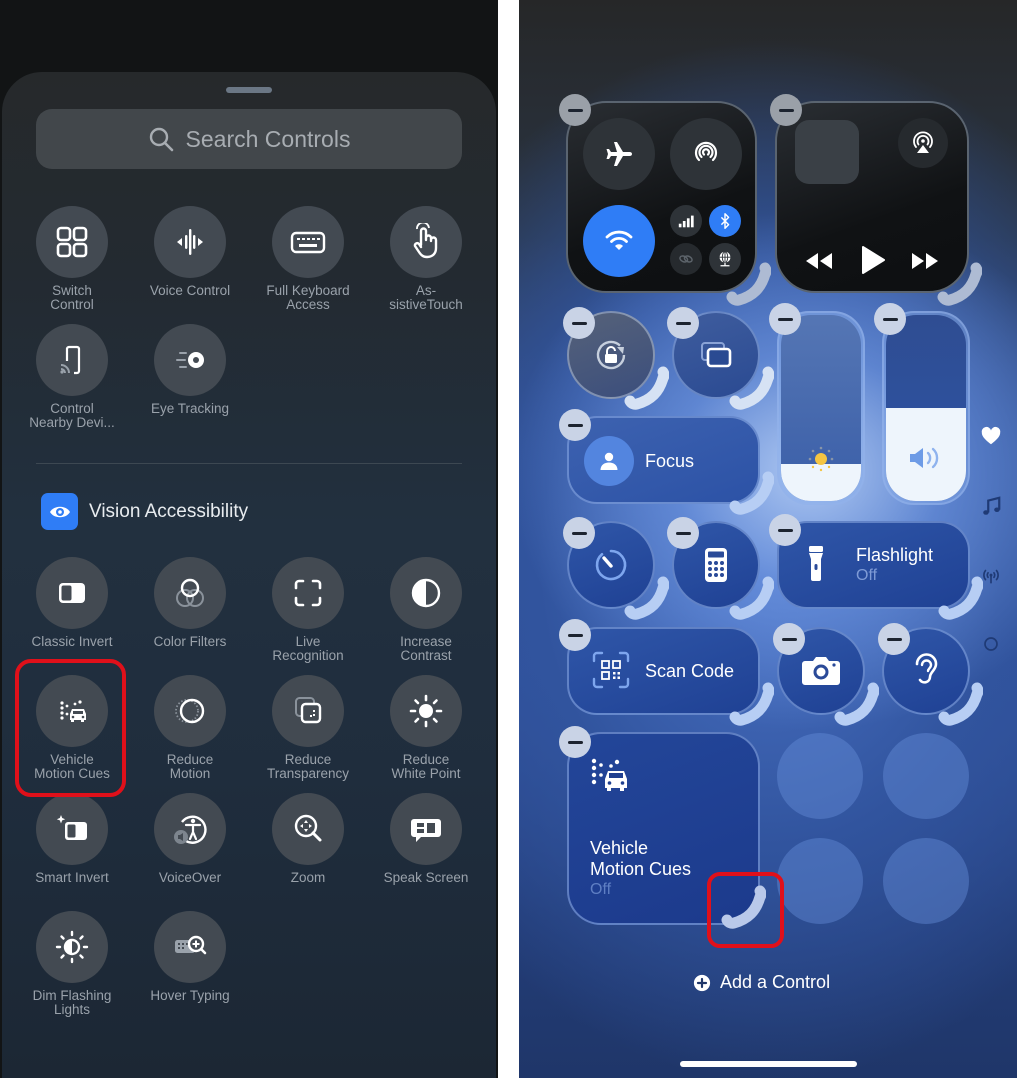 The width and height of the screenshot is (1017, 1078). I want to click on control-label: Zoom, so click(308, 877).